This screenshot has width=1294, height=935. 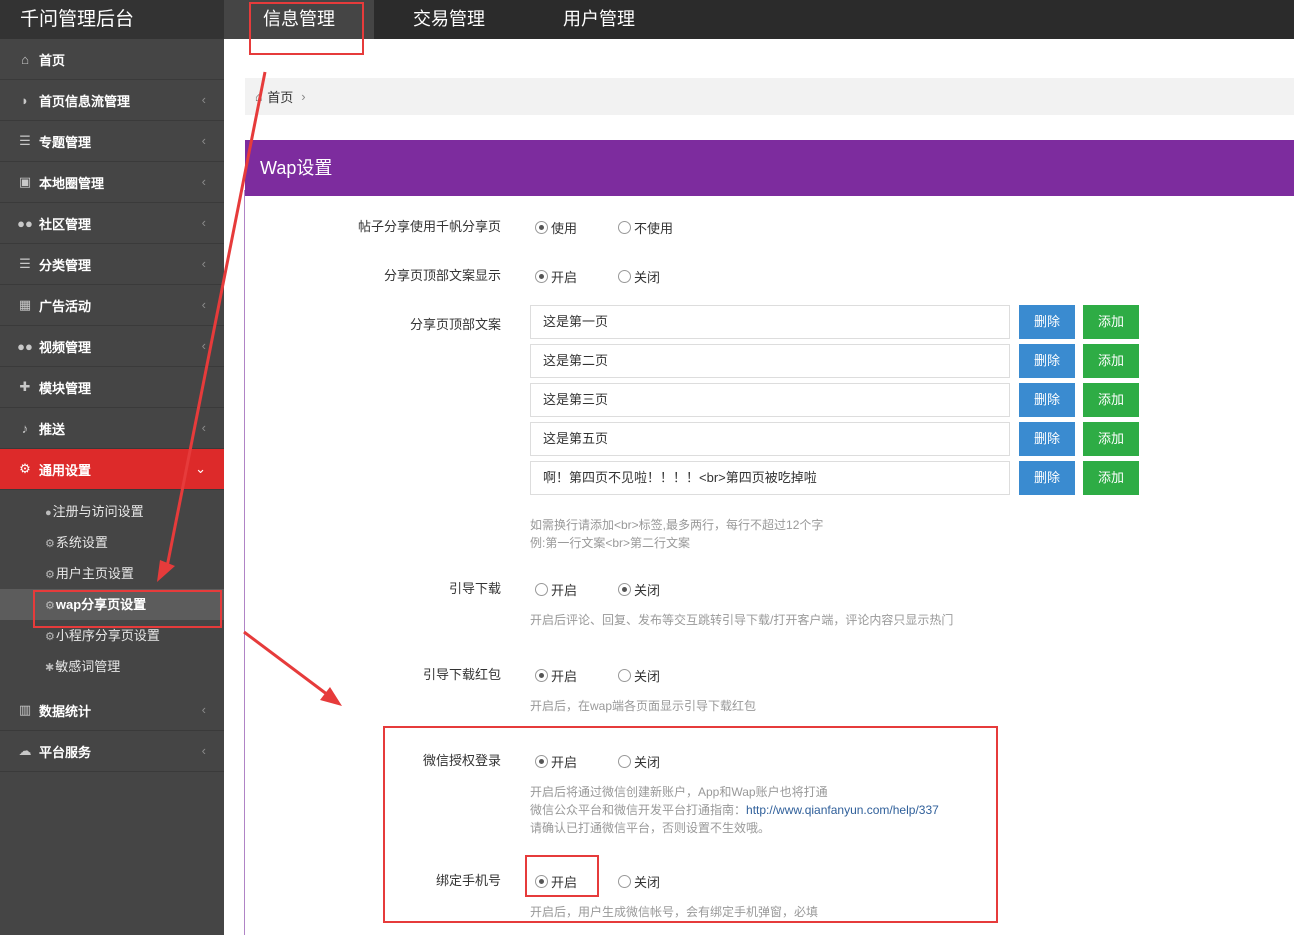 What do you see at coordinates (65, 265) in the screenshot?
I see `sidebar-item-label: 分类管理` at bounding box center [65, 265].